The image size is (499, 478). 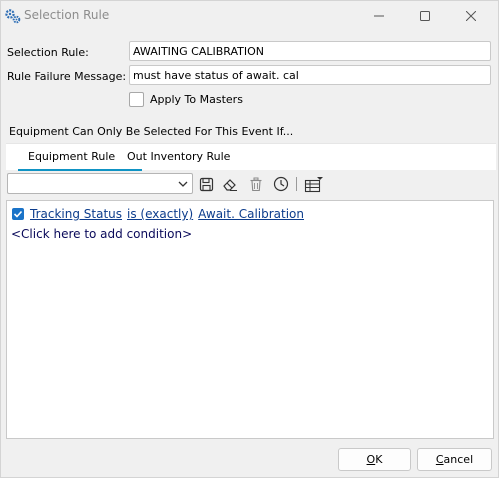 I want to click on table-options-button, so click(x=314, y=184).